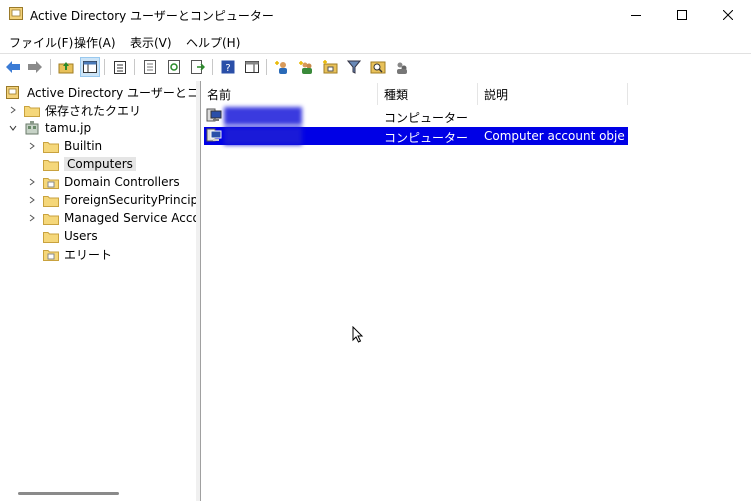 Image resolution: width=751 pixels, height=501 pixels. I want to click on new-user-icon, so click(281, 67).